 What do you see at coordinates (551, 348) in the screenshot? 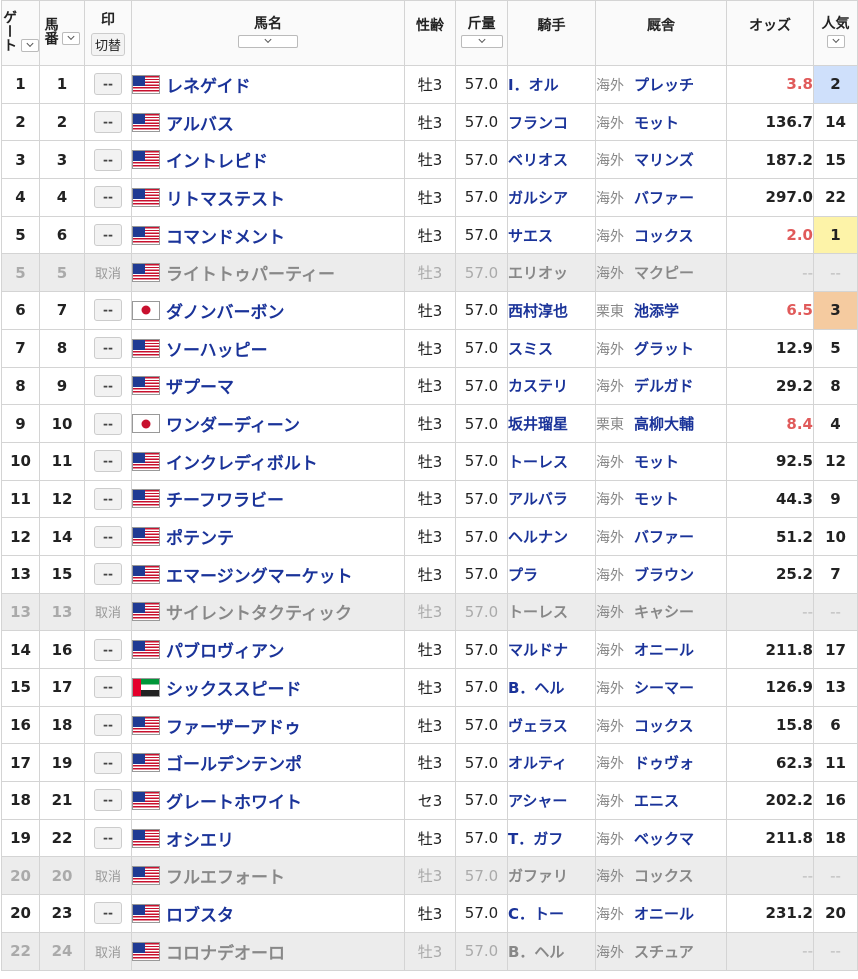
I see `jockey-link: スミス` at bounding box center [551, 348].